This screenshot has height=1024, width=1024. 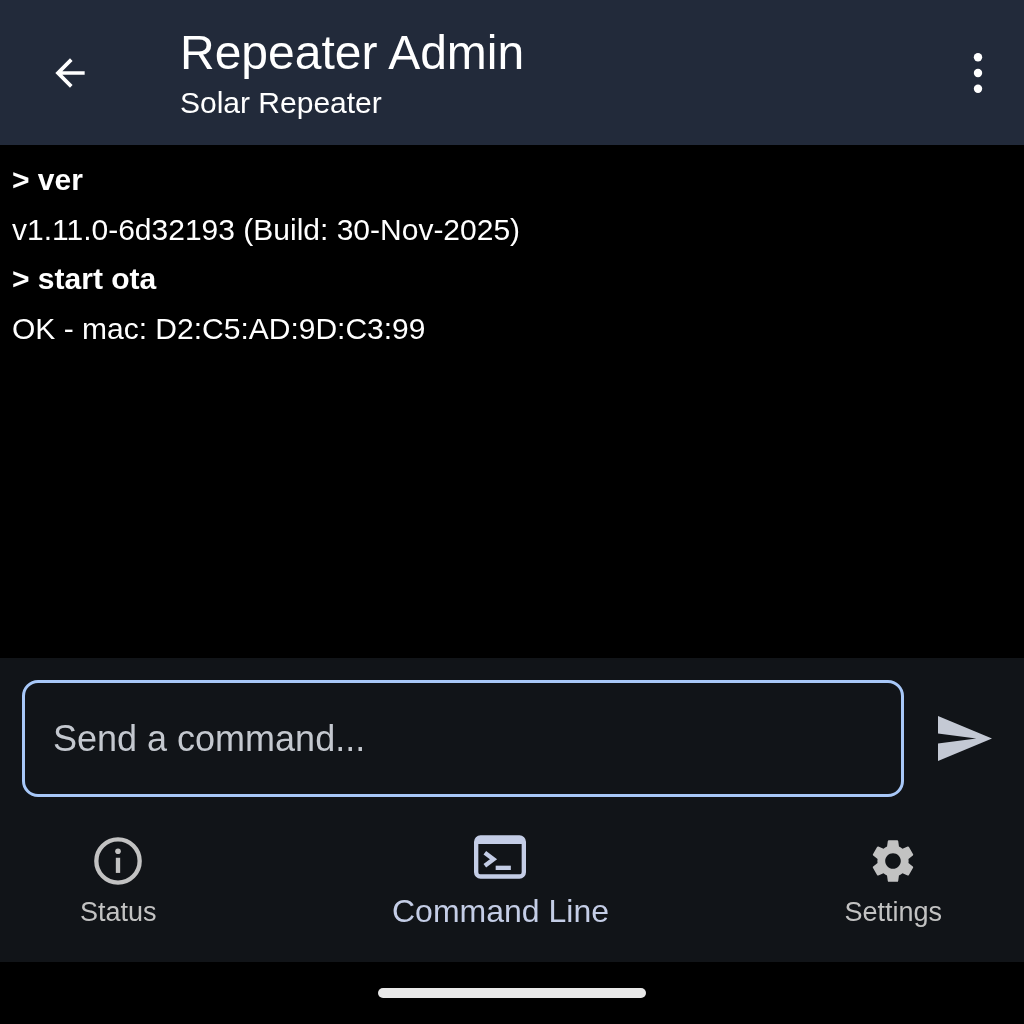 I want to click on nav-tab: Status, so click(x=118, y=882).